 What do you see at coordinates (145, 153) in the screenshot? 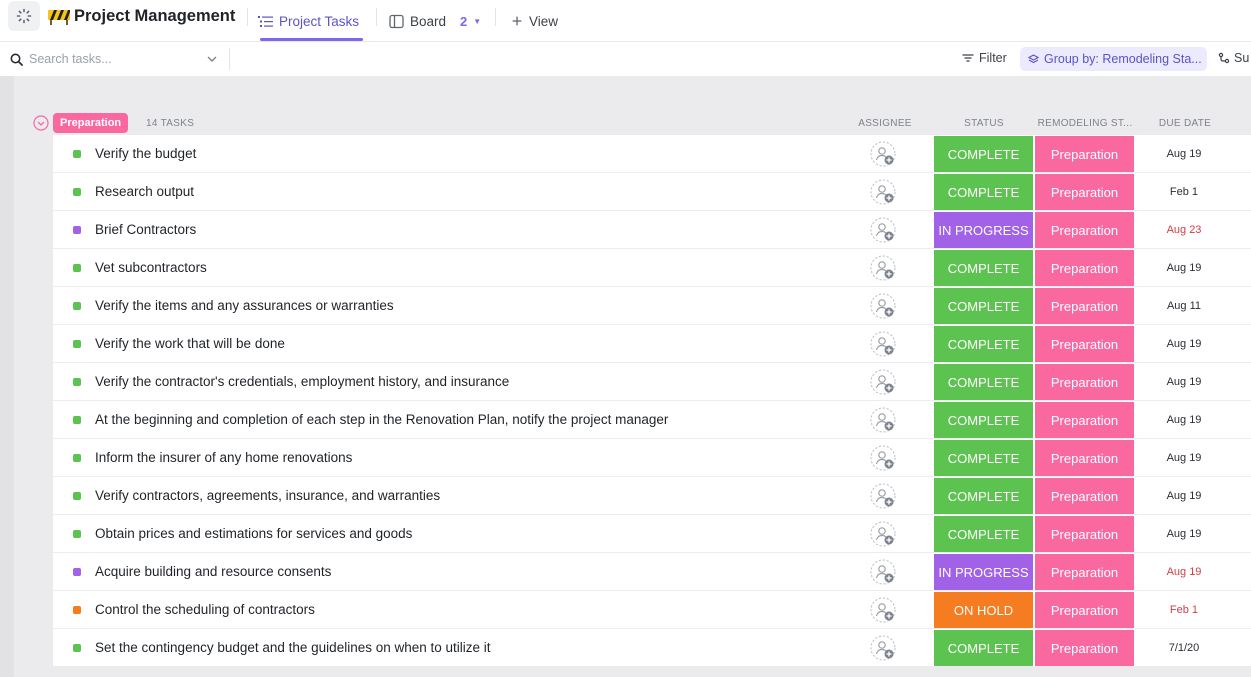
I see `task-name: Verify the budget` at bounding box center [145, 153].